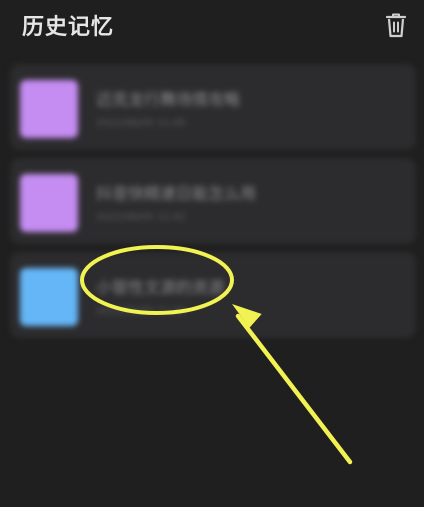 The height and width of the screenshot is (507, 424). I want to click on item-title: 迈克龙行舞场情攻略, so click(168, 99).